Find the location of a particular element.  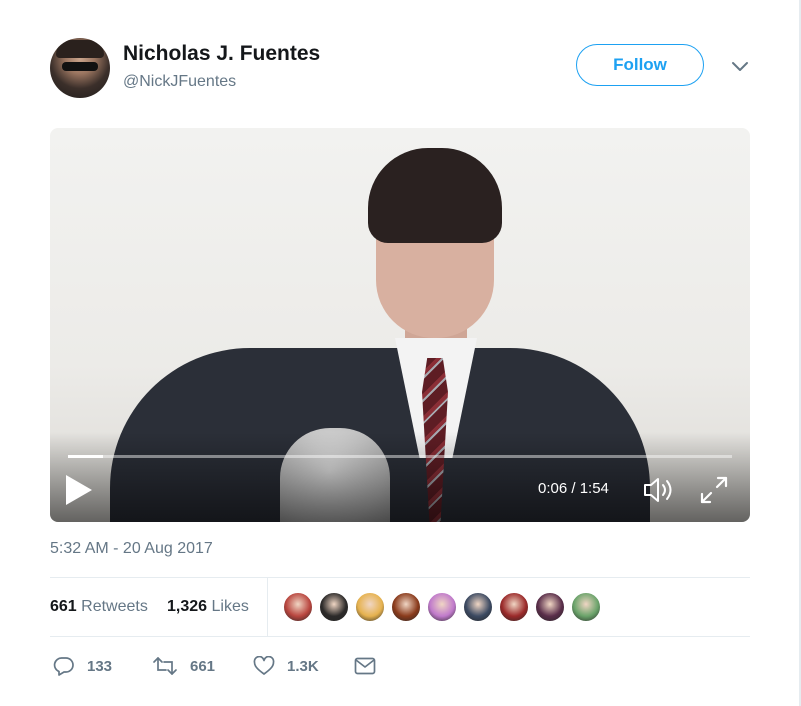

video-frame-hair is located at coordinates (435, 195).